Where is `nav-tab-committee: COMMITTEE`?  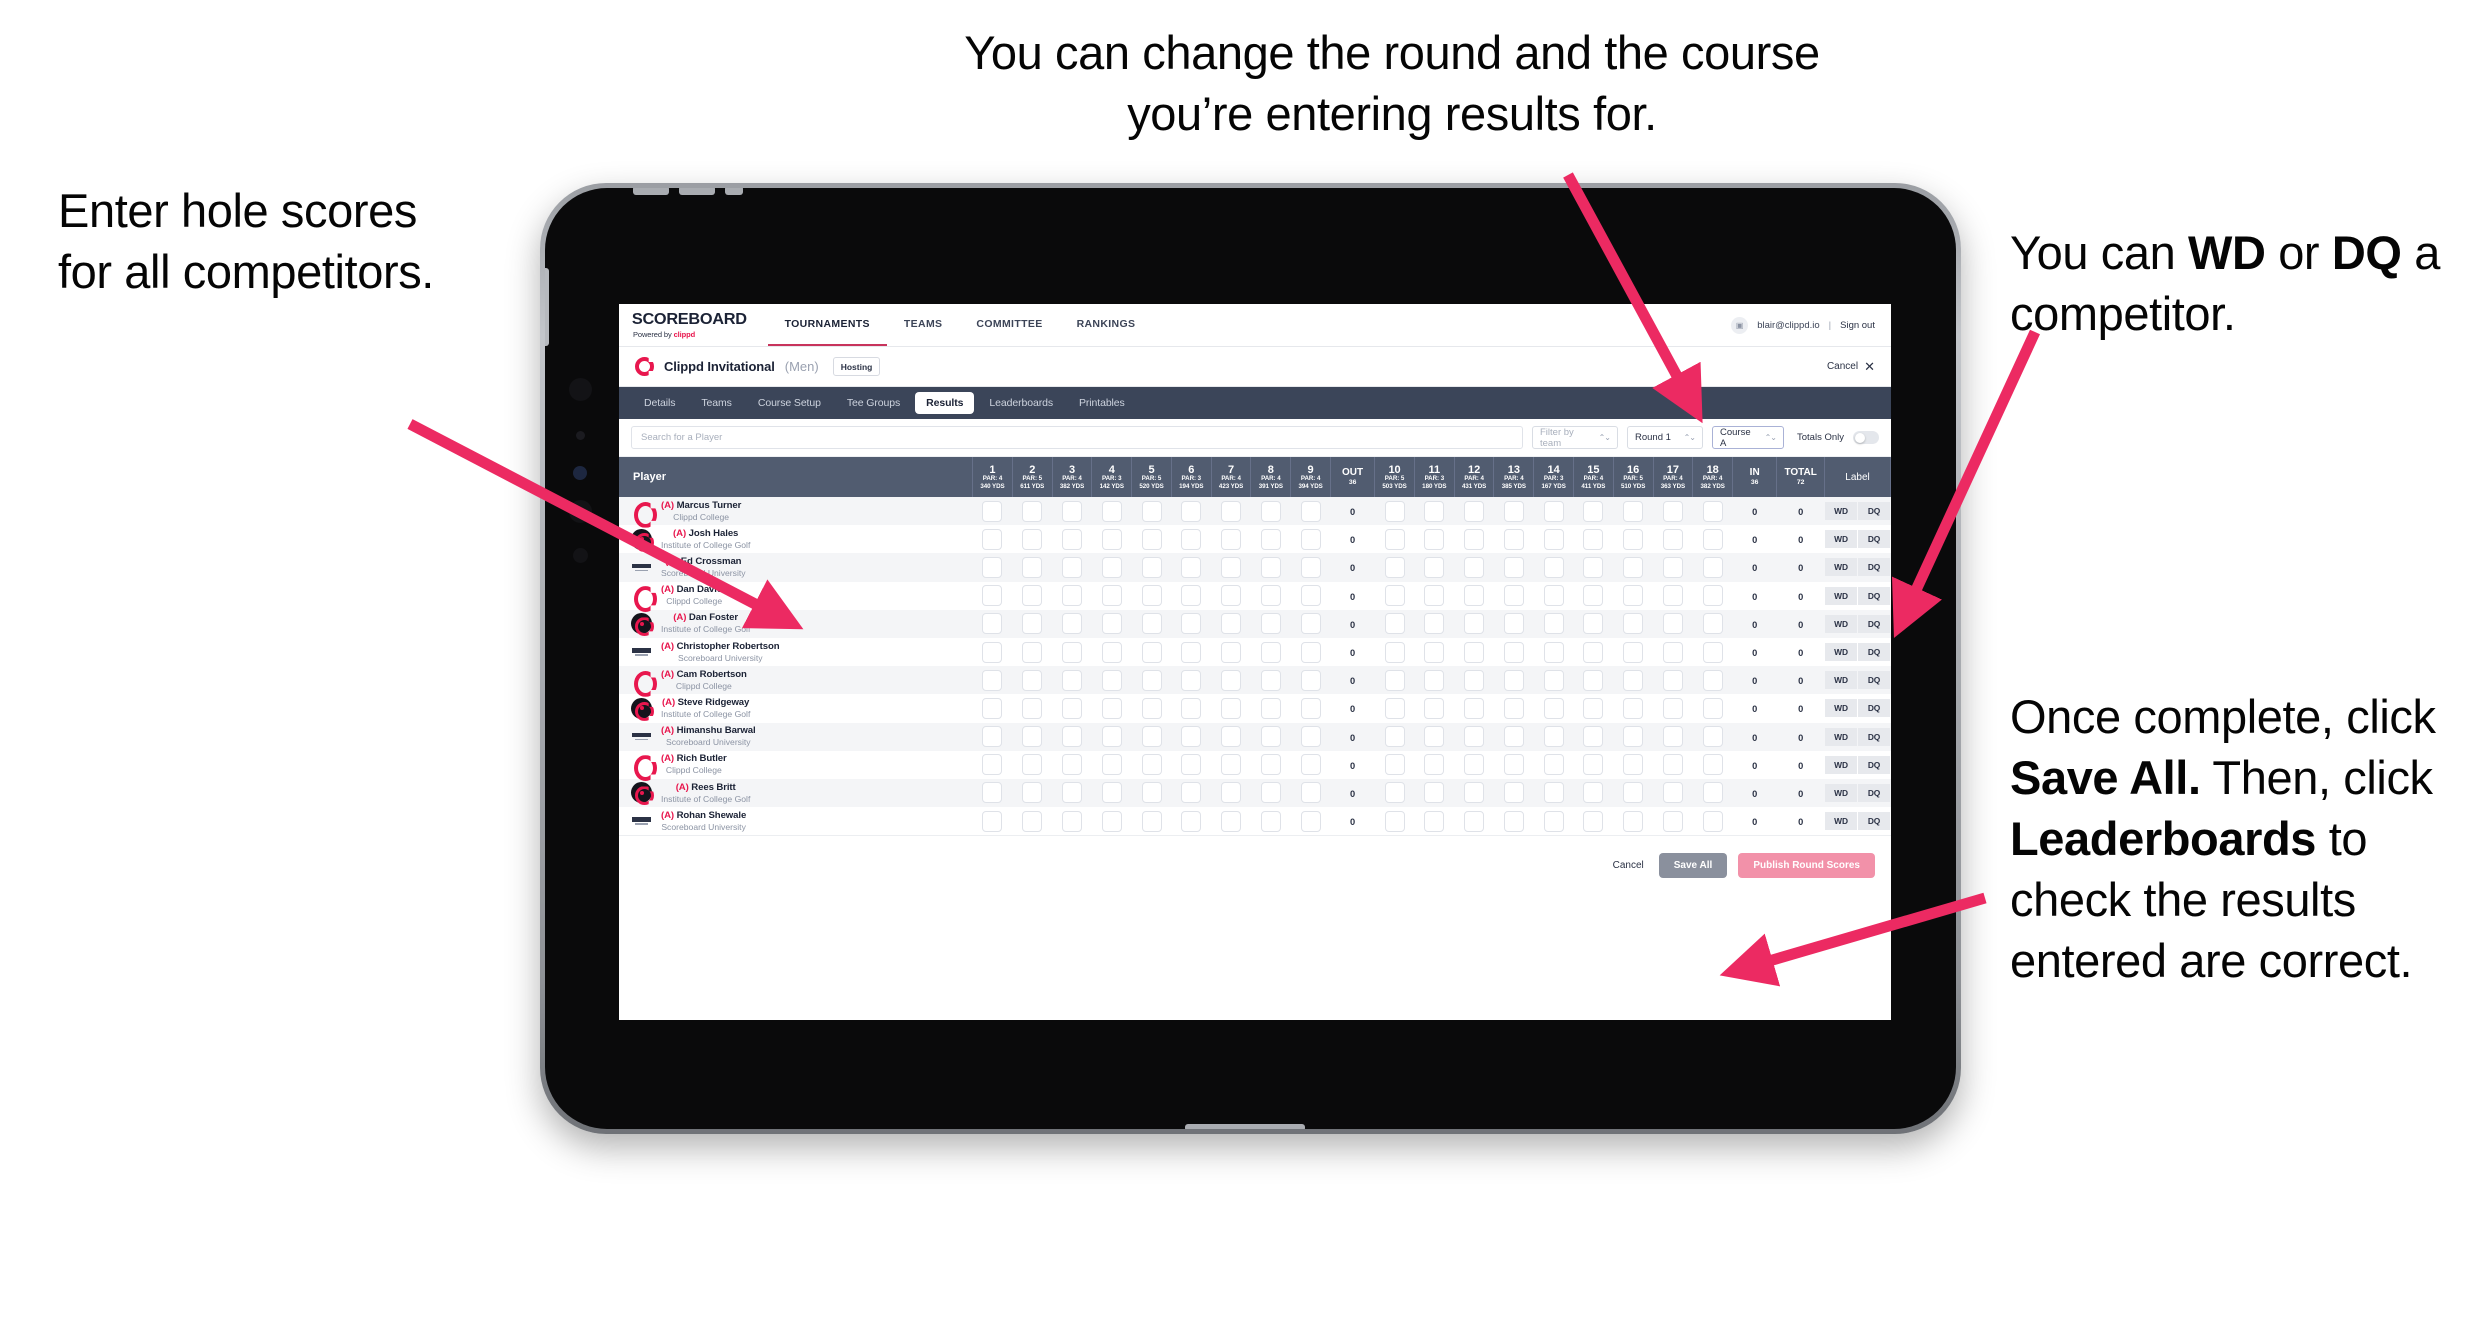
nav-tab-committee: COMMITTEE is located at coordinates (1009, 325).